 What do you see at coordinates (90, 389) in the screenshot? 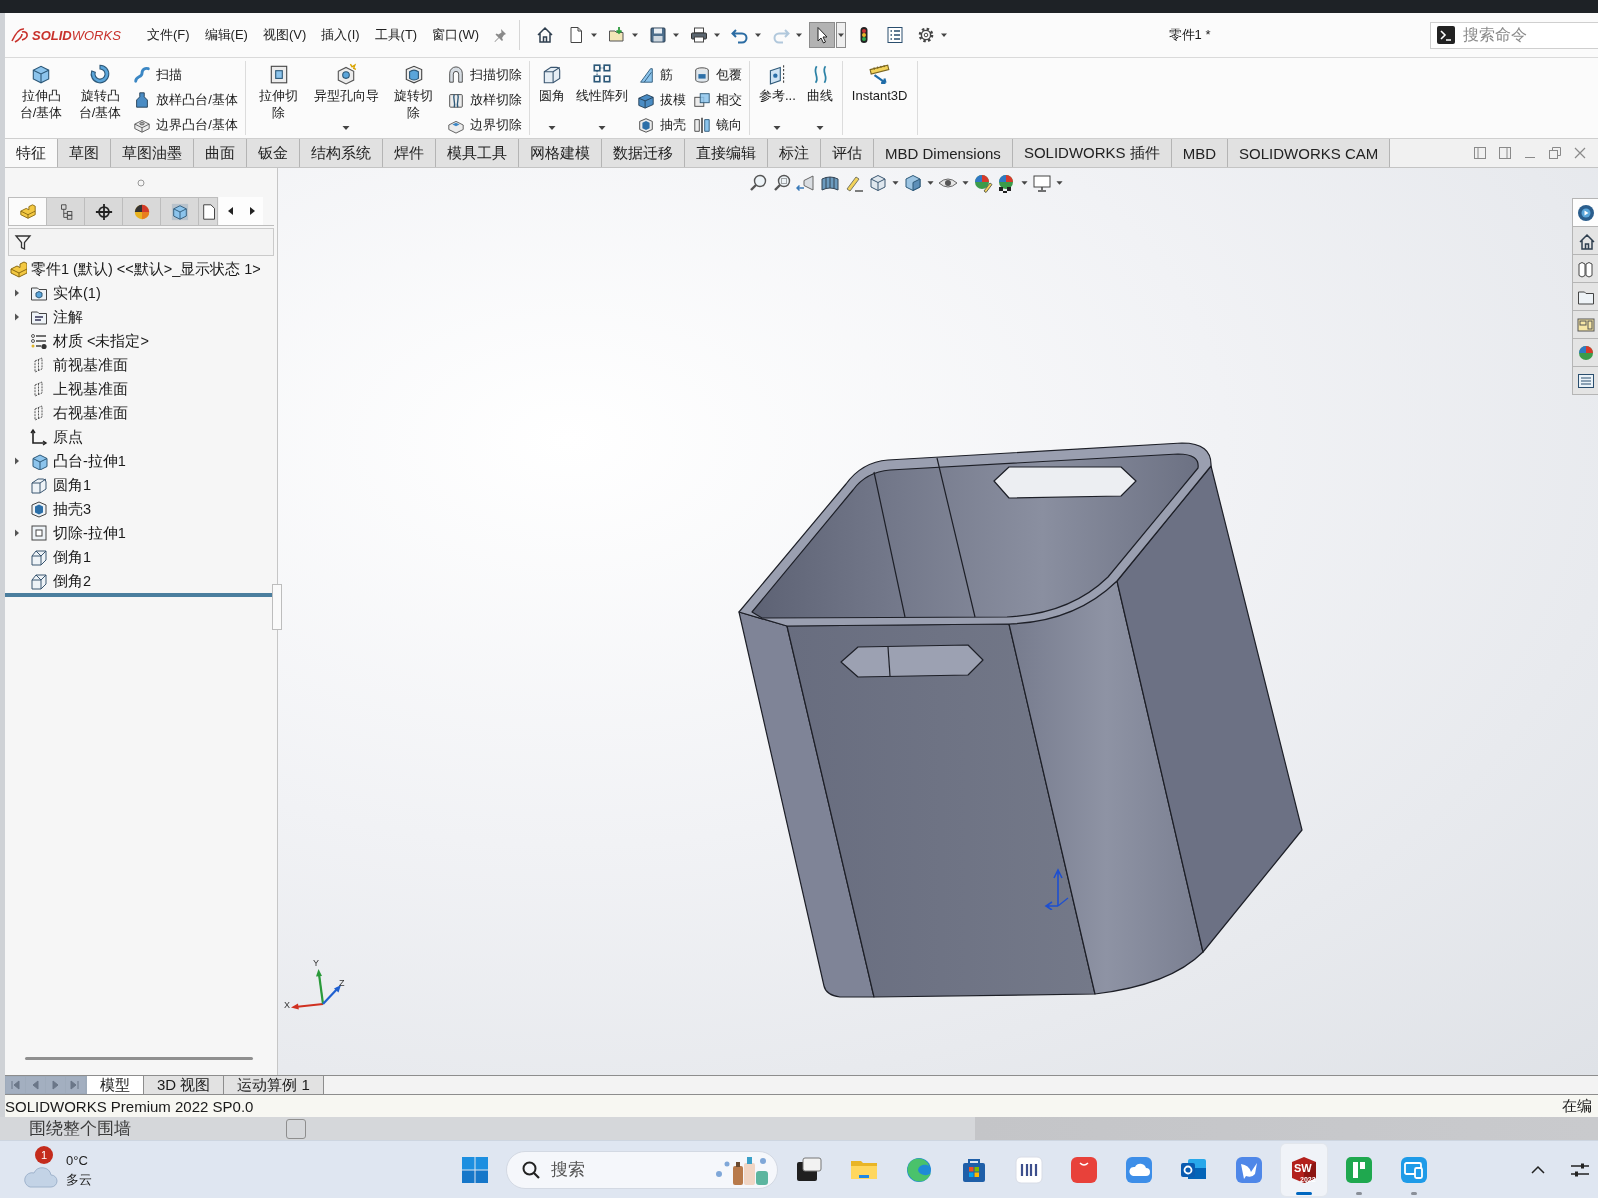
I see `tree-item: 上视基准面` at bounding box center [90, 389].